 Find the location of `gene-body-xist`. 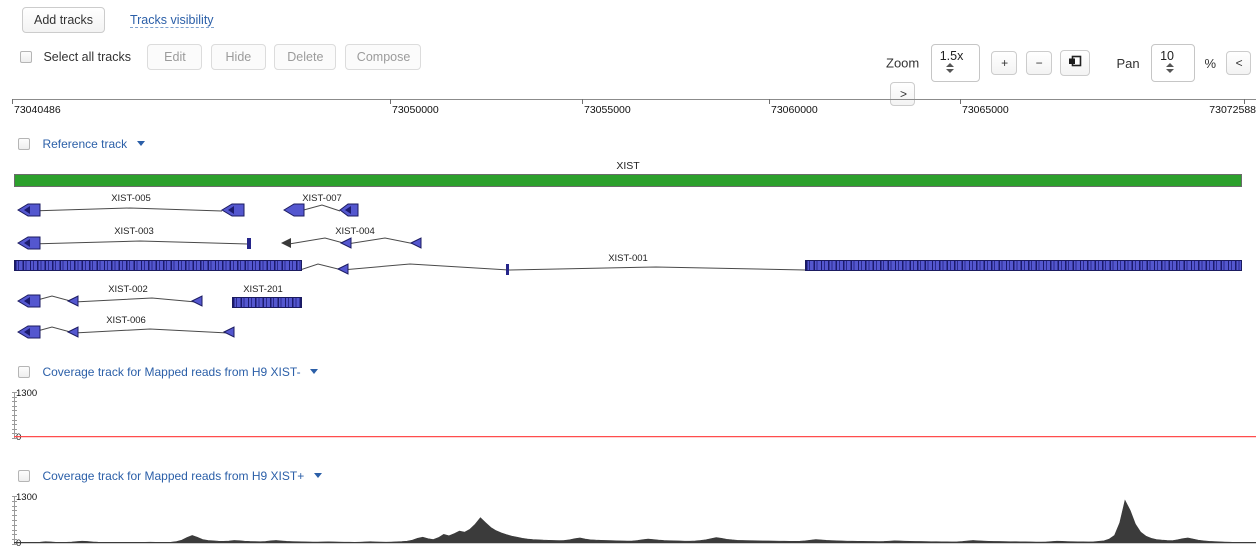

gene-body-xist is located at coordinates (628, 180).